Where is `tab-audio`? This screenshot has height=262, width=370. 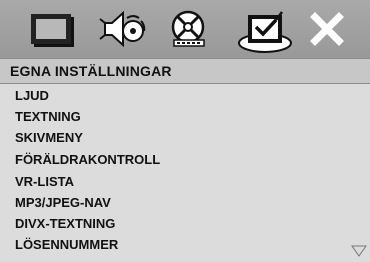 tab-audio is located at coordinates (123, 29).